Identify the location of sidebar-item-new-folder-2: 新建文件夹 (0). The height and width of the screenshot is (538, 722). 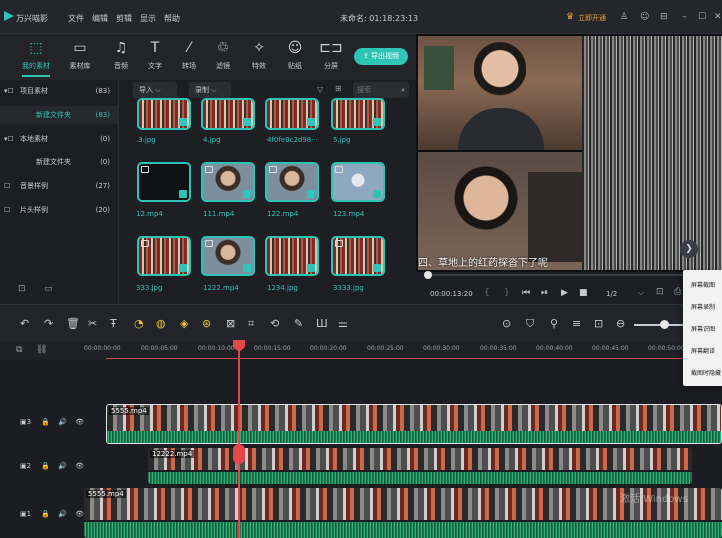
(59, 162).